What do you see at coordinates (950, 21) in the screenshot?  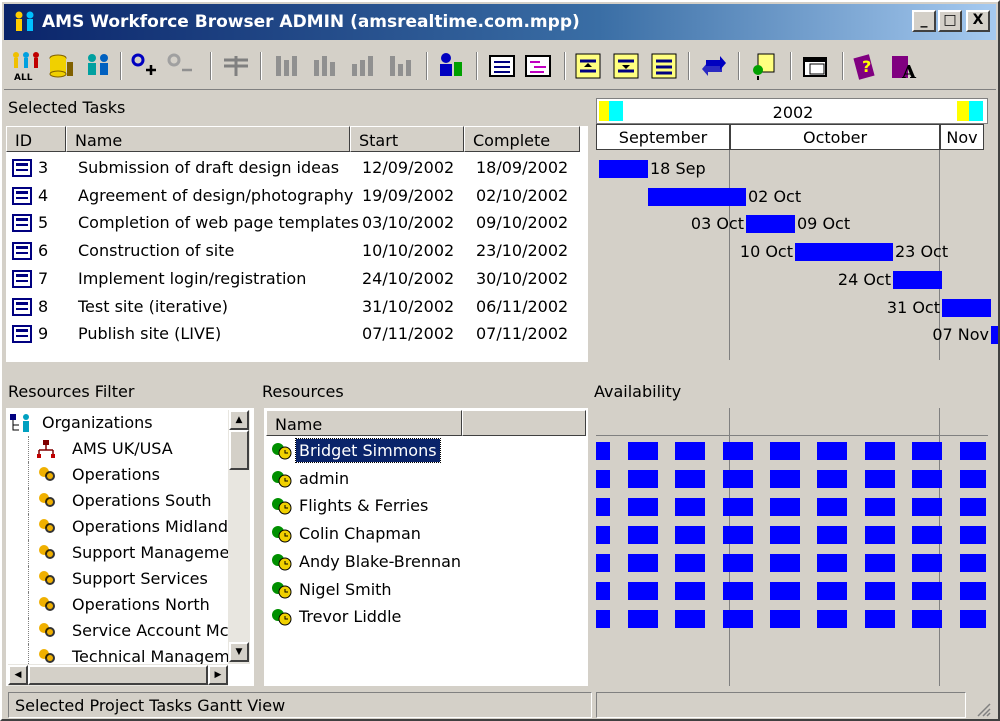 I see `maximize-button: □` at bounding box center [950, 21].